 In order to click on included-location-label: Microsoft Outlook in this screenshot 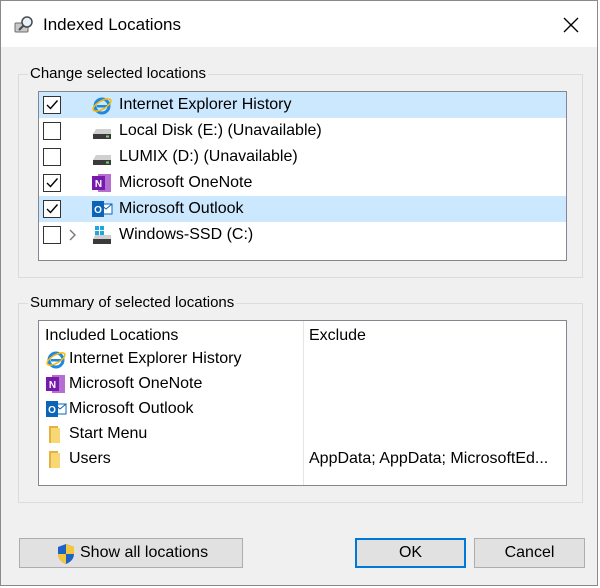, I will do `click(131, 408)`.